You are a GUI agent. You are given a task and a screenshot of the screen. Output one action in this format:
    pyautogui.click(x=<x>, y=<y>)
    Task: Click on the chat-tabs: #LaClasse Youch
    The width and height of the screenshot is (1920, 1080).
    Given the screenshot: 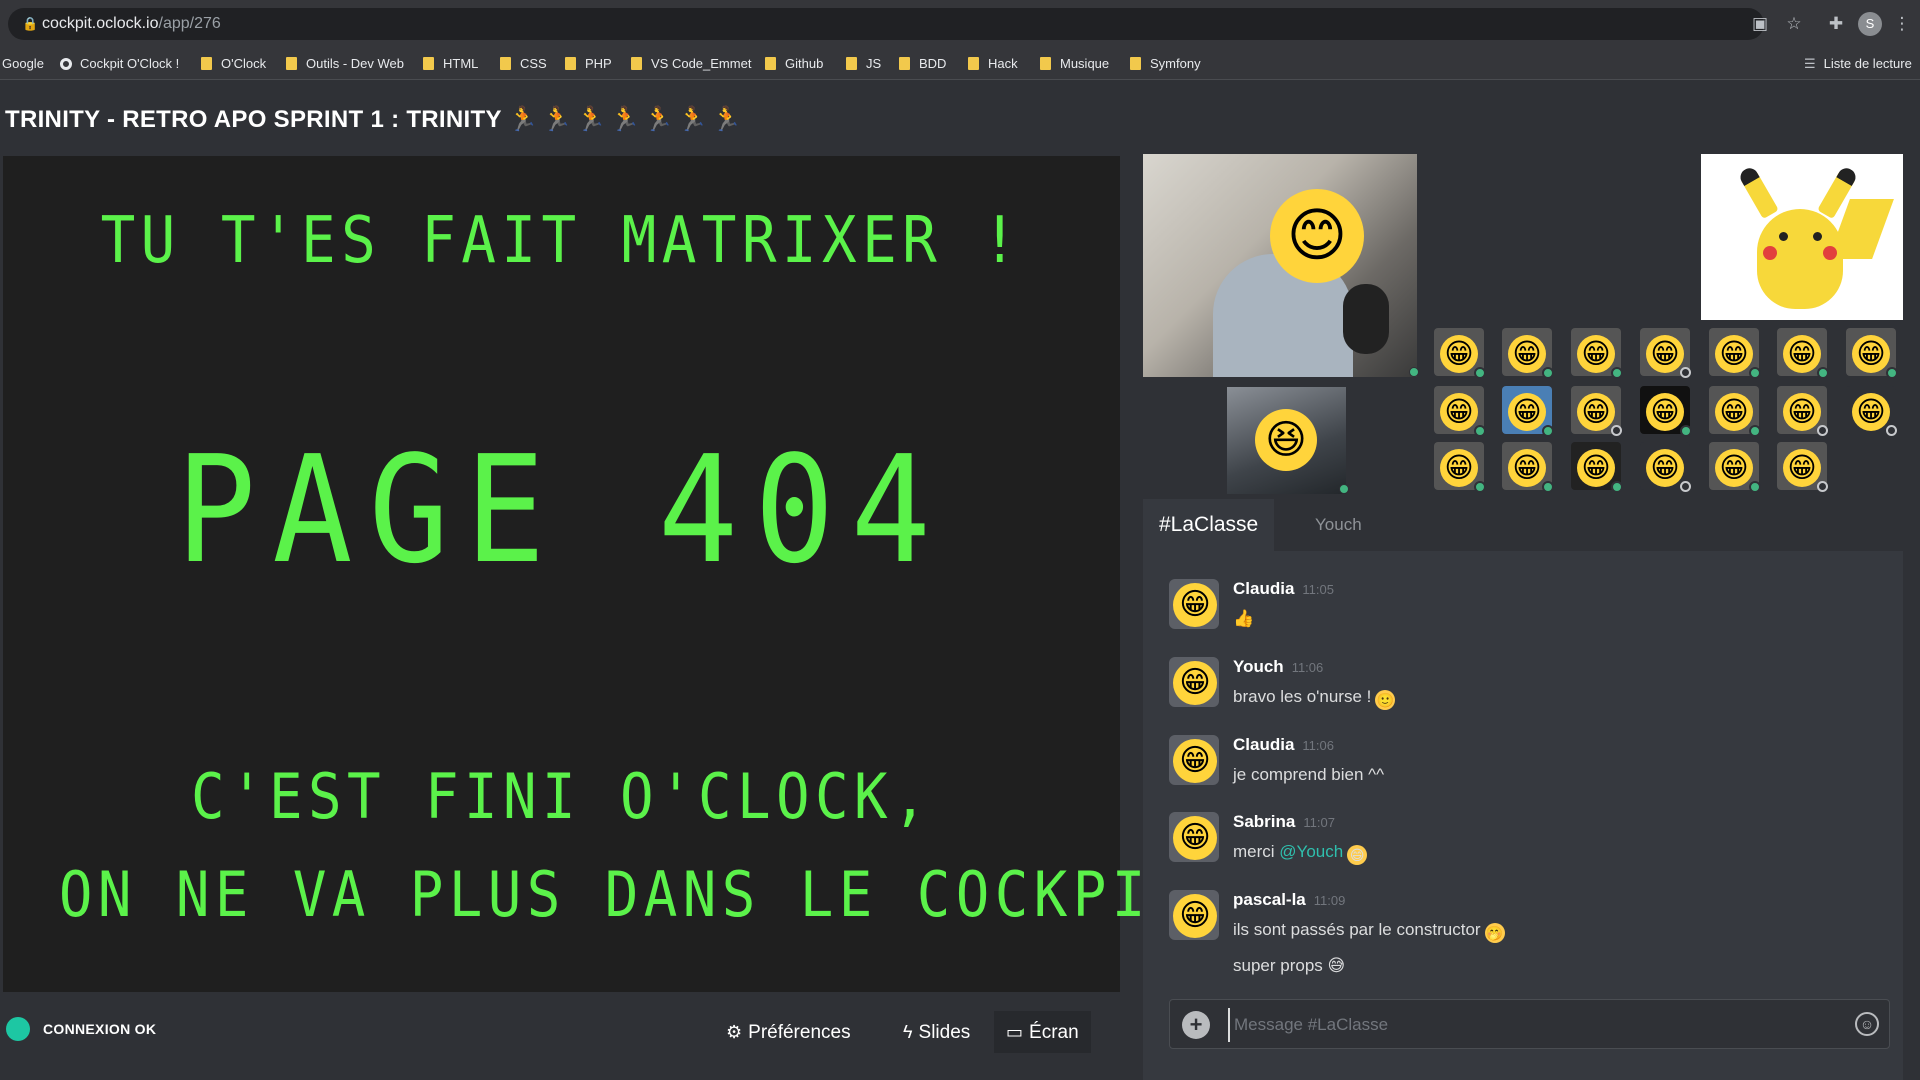 What is the action you would take?
    pyautogui.click(x=1523, y=525)
    